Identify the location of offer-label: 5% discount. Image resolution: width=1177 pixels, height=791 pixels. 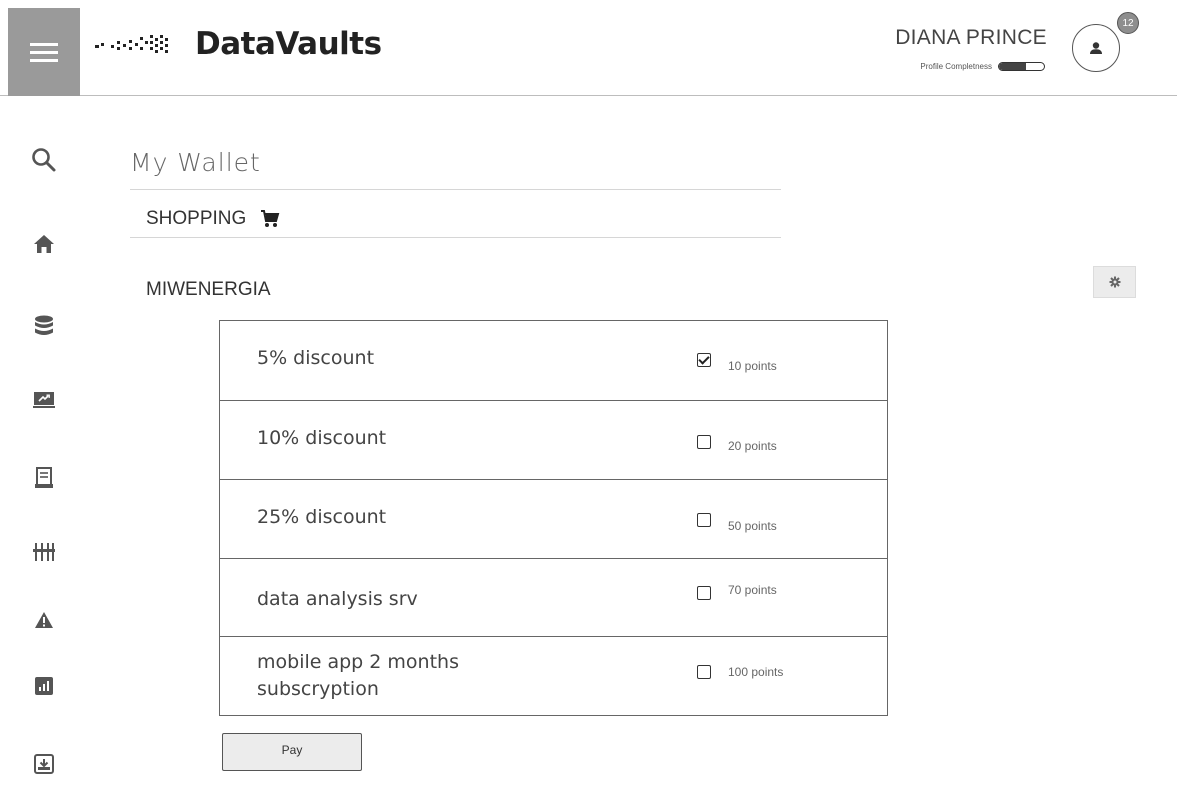
(316, 358).